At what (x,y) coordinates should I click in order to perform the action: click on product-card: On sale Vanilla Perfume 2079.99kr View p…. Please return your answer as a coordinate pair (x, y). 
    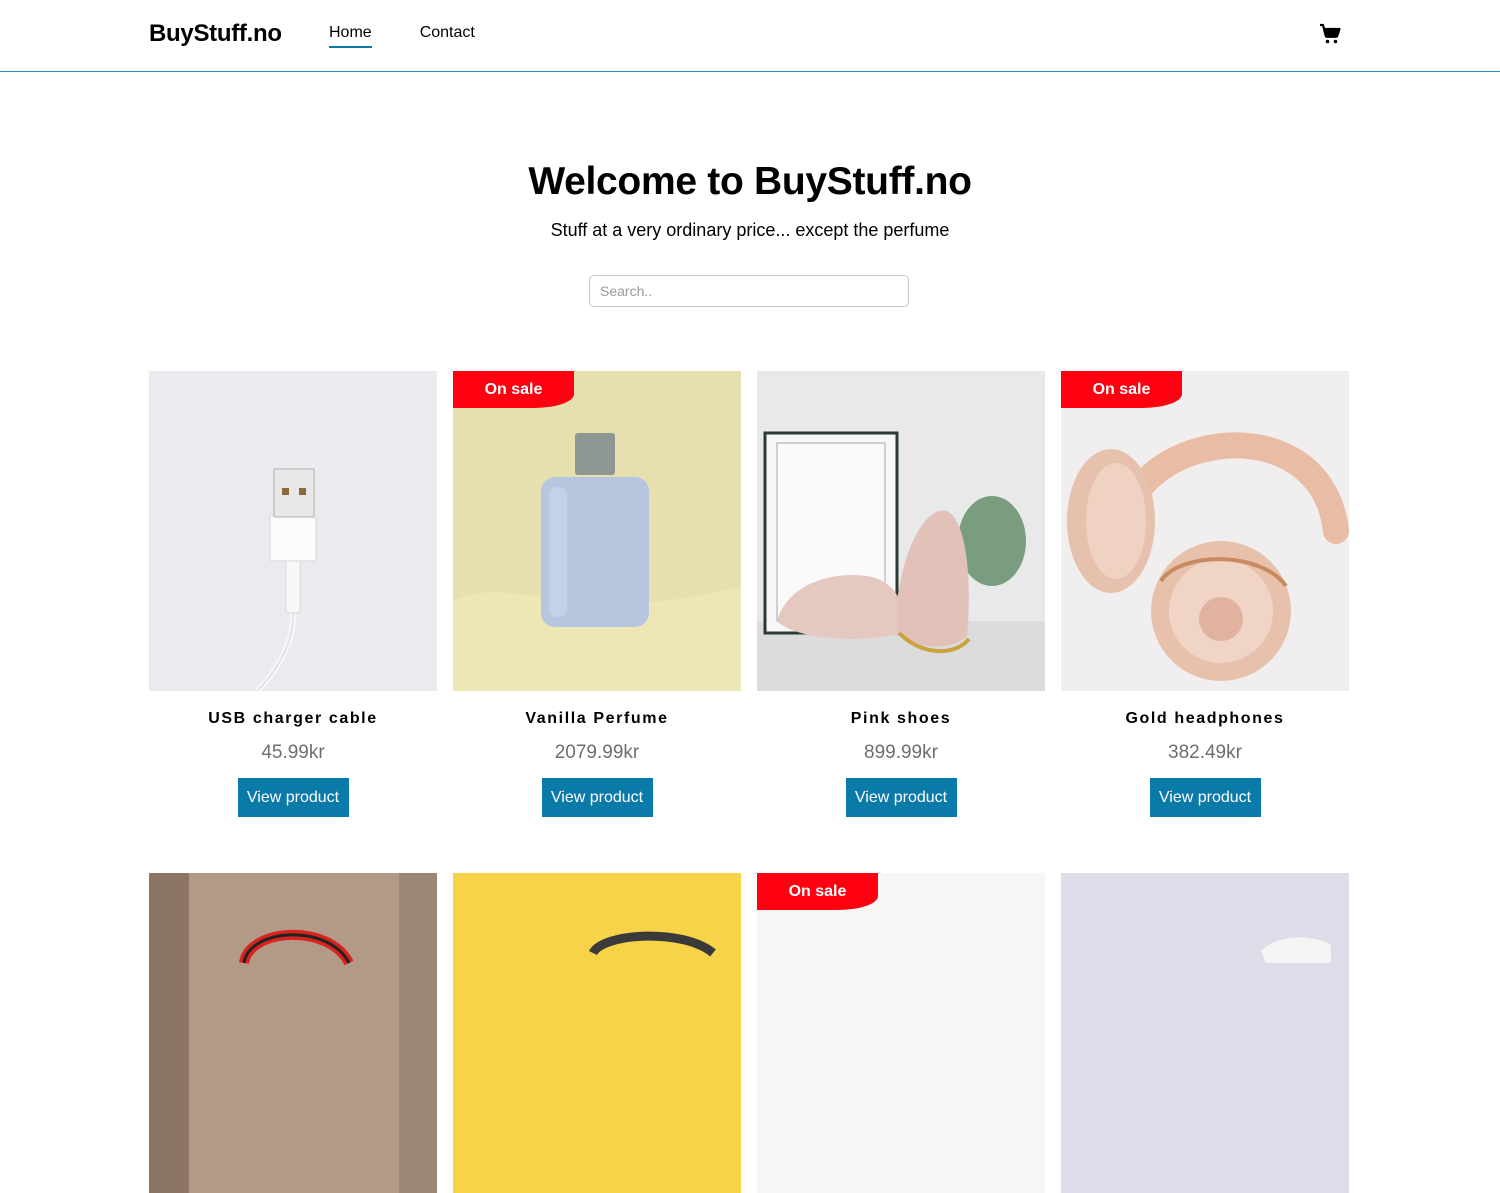
    Looking at the image, I should click on (597, 594).